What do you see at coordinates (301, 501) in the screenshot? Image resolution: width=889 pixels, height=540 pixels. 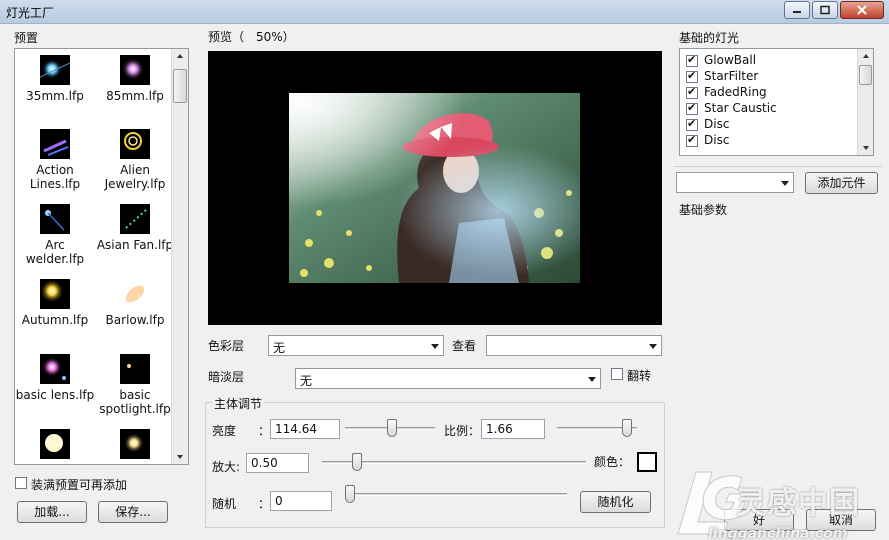 I see `random-input: 0` at bounding box center [301, 501].